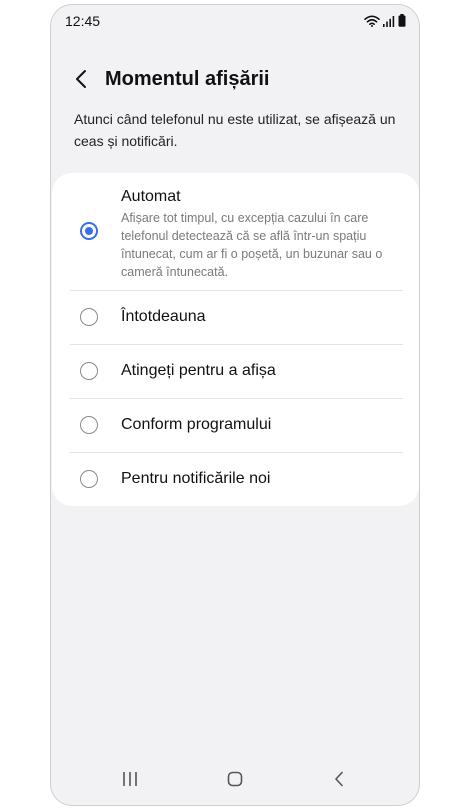 The height and width of the screenshot is (810, 470). I want to click on option-label: Conform programului, so click(196, 424).